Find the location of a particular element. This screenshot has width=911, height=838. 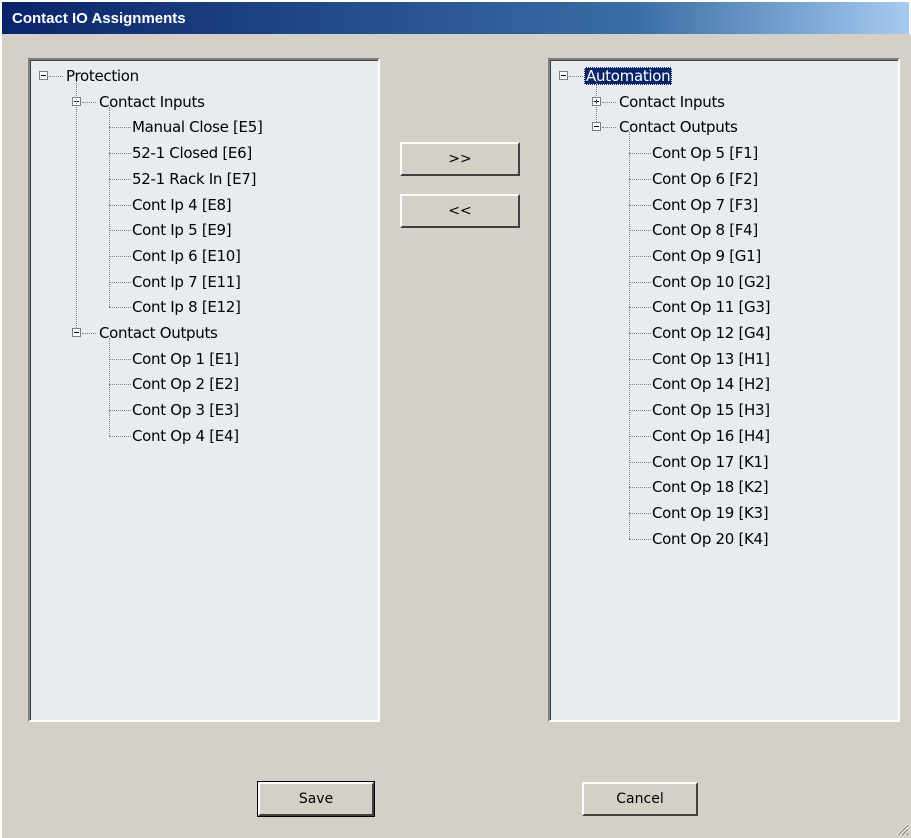

tree-item: Cont Ip 8 [E12] is located at coordinates (186, 307).